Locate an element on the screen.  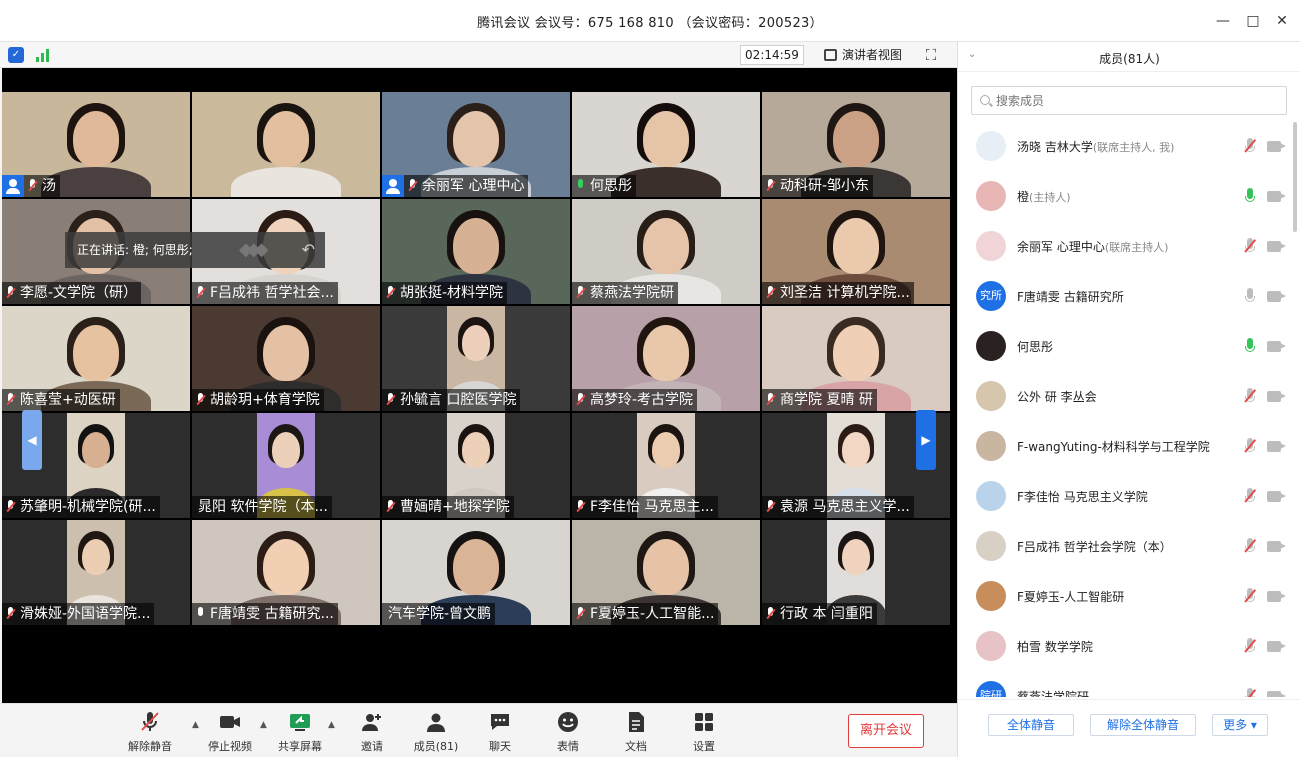
video-tile: 行政 本 闫重阳 is located at coordinates (856, 572).